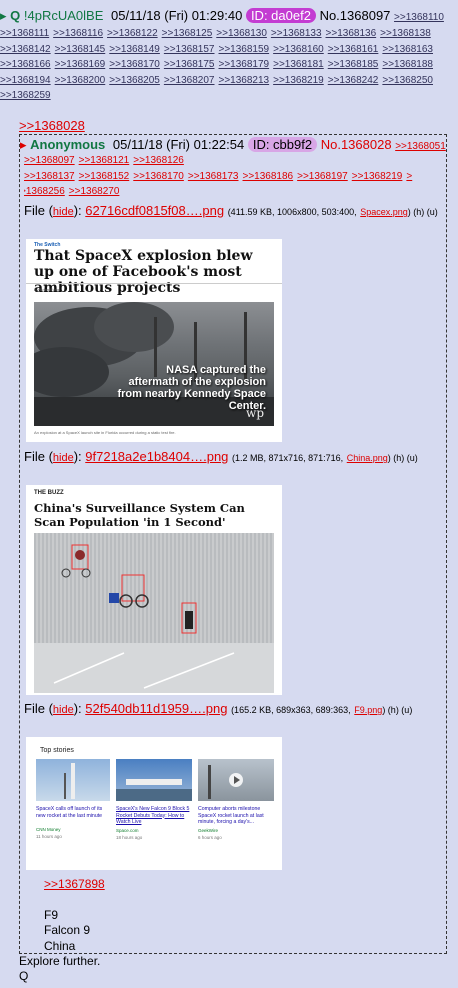 The height and width of the screenshot is (988, 458). I want to click on detection-boxes-illustration, so click(154, 618).